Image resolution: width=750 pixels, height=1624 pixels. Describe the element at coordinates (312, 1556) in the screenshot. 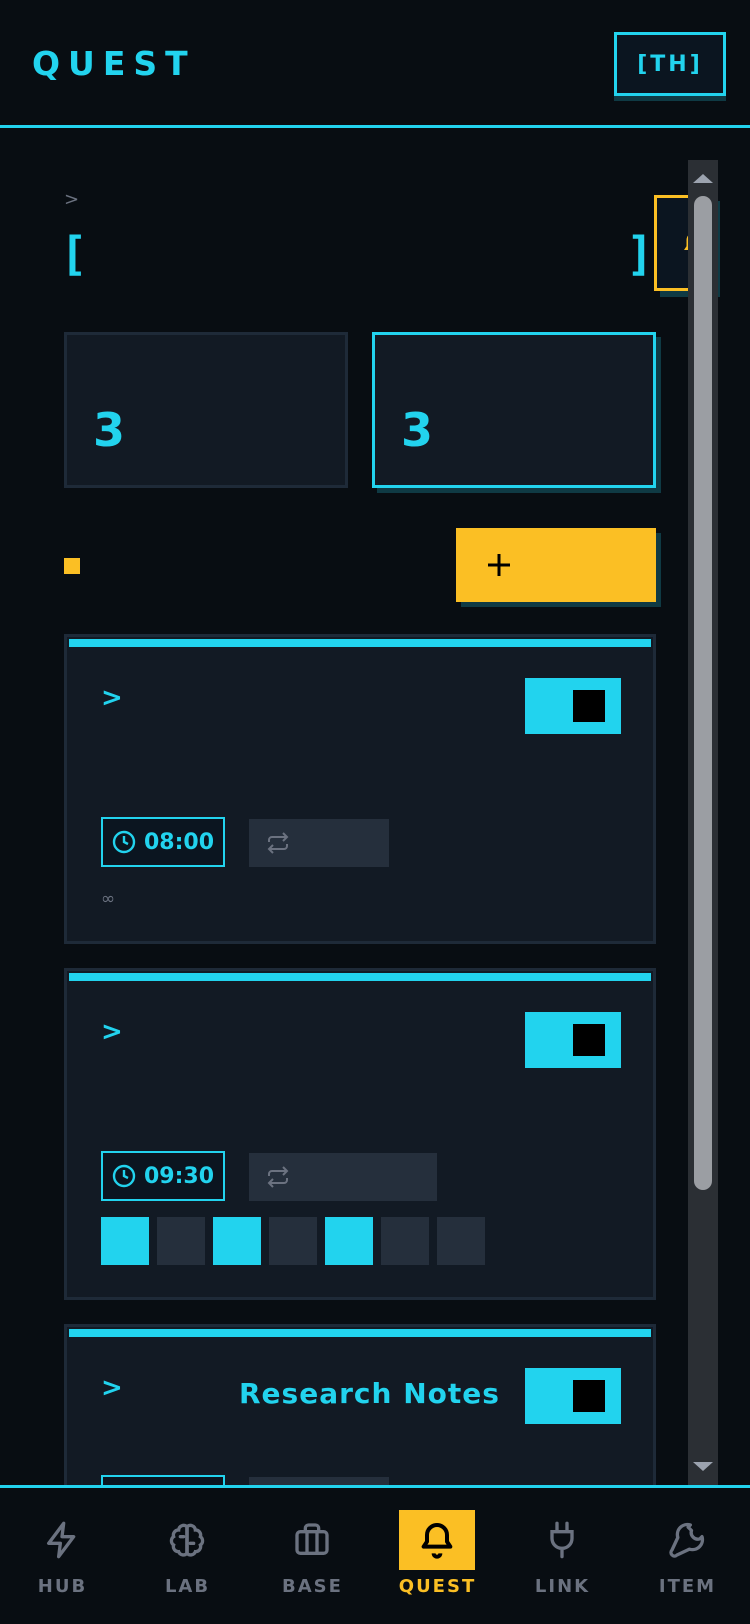

I see `nav-item-base: BASE` at that location.